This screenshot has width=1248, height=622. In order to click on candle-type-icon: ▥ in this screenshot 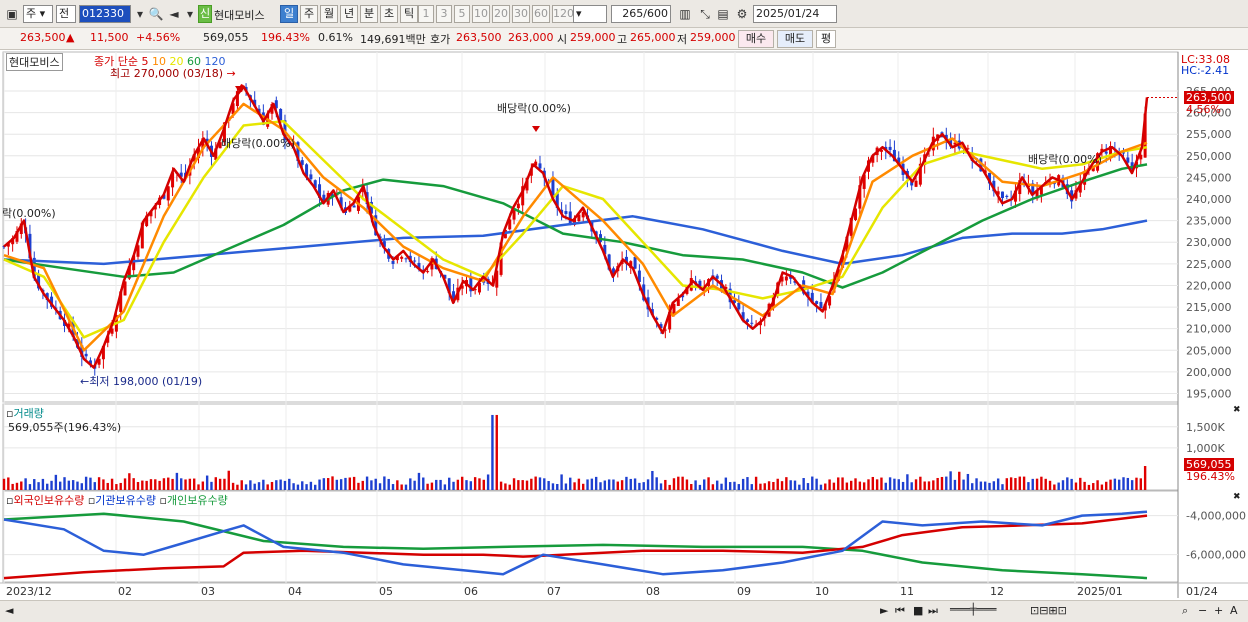, I will do `click(685, 14)`.